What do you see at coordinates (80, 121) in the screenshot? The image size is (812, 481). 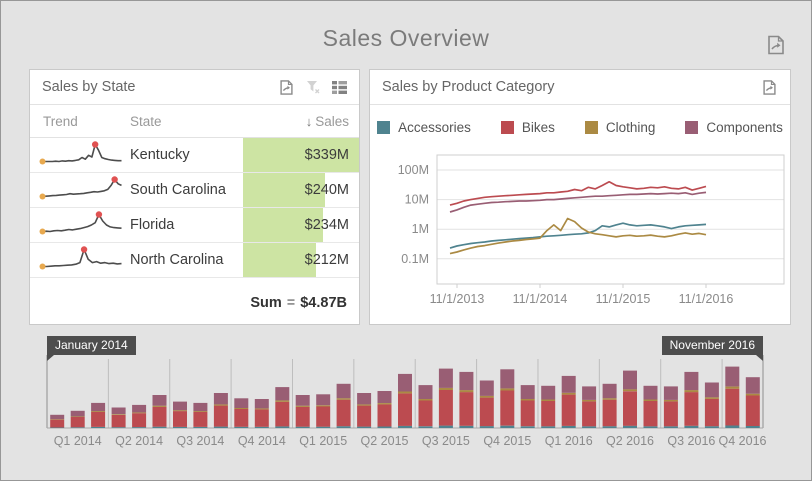 I see `column-header-trend: Trend` at bounding box center [80, 121].